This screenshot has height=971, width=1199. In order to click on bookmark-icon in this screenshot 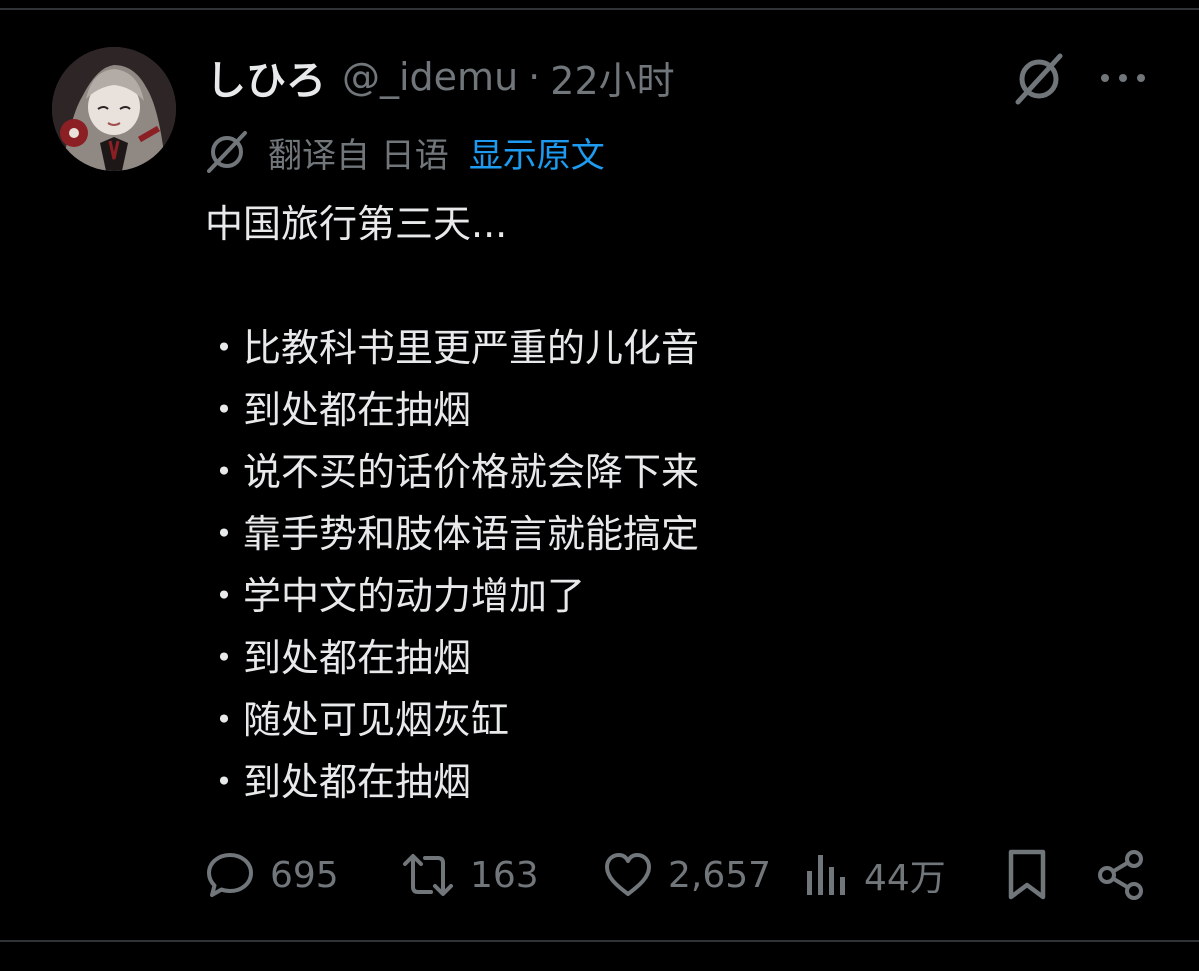, I will do `click(1027, 874)`.